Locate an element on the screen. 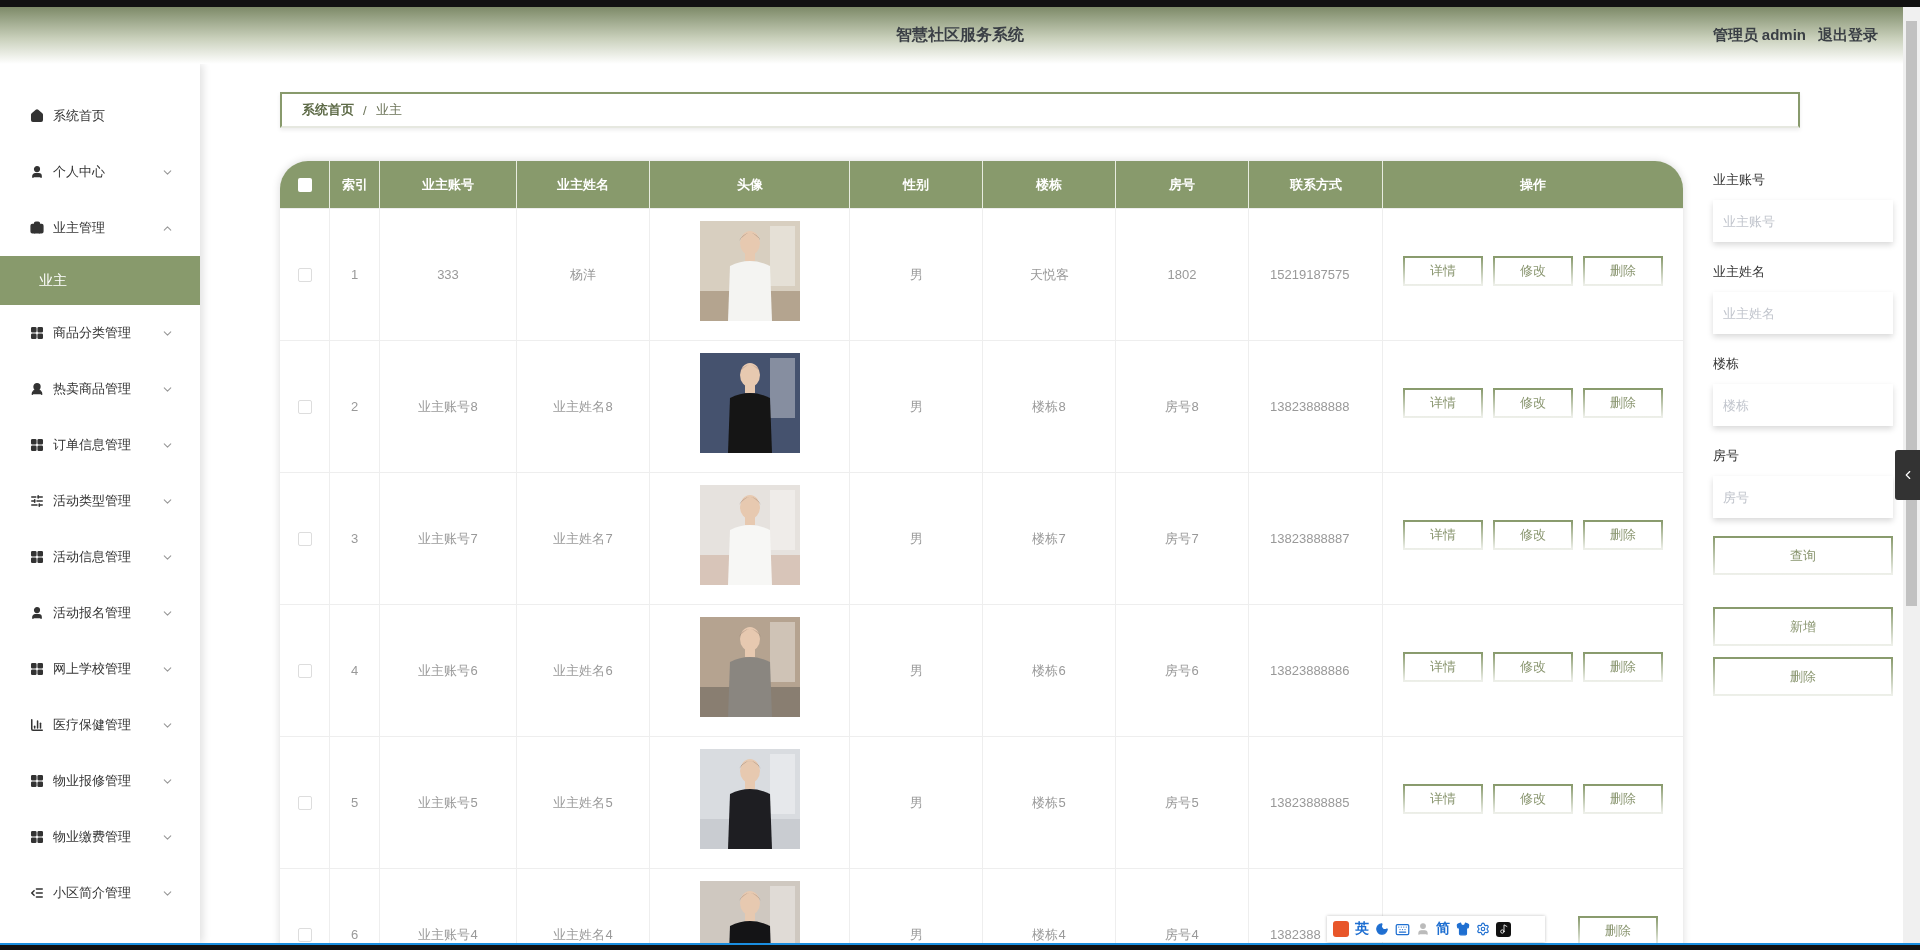 Image resolution: width=1920 pixels, height=950 pixels. field-label: 业主姓名 is located at coordinates (1739, 272).